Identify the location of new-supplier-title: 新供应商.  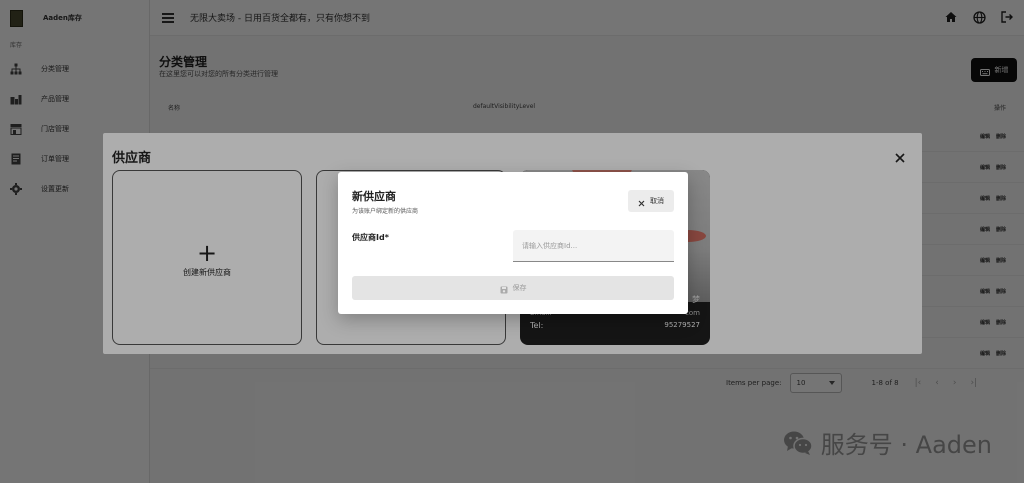
(374, 196).